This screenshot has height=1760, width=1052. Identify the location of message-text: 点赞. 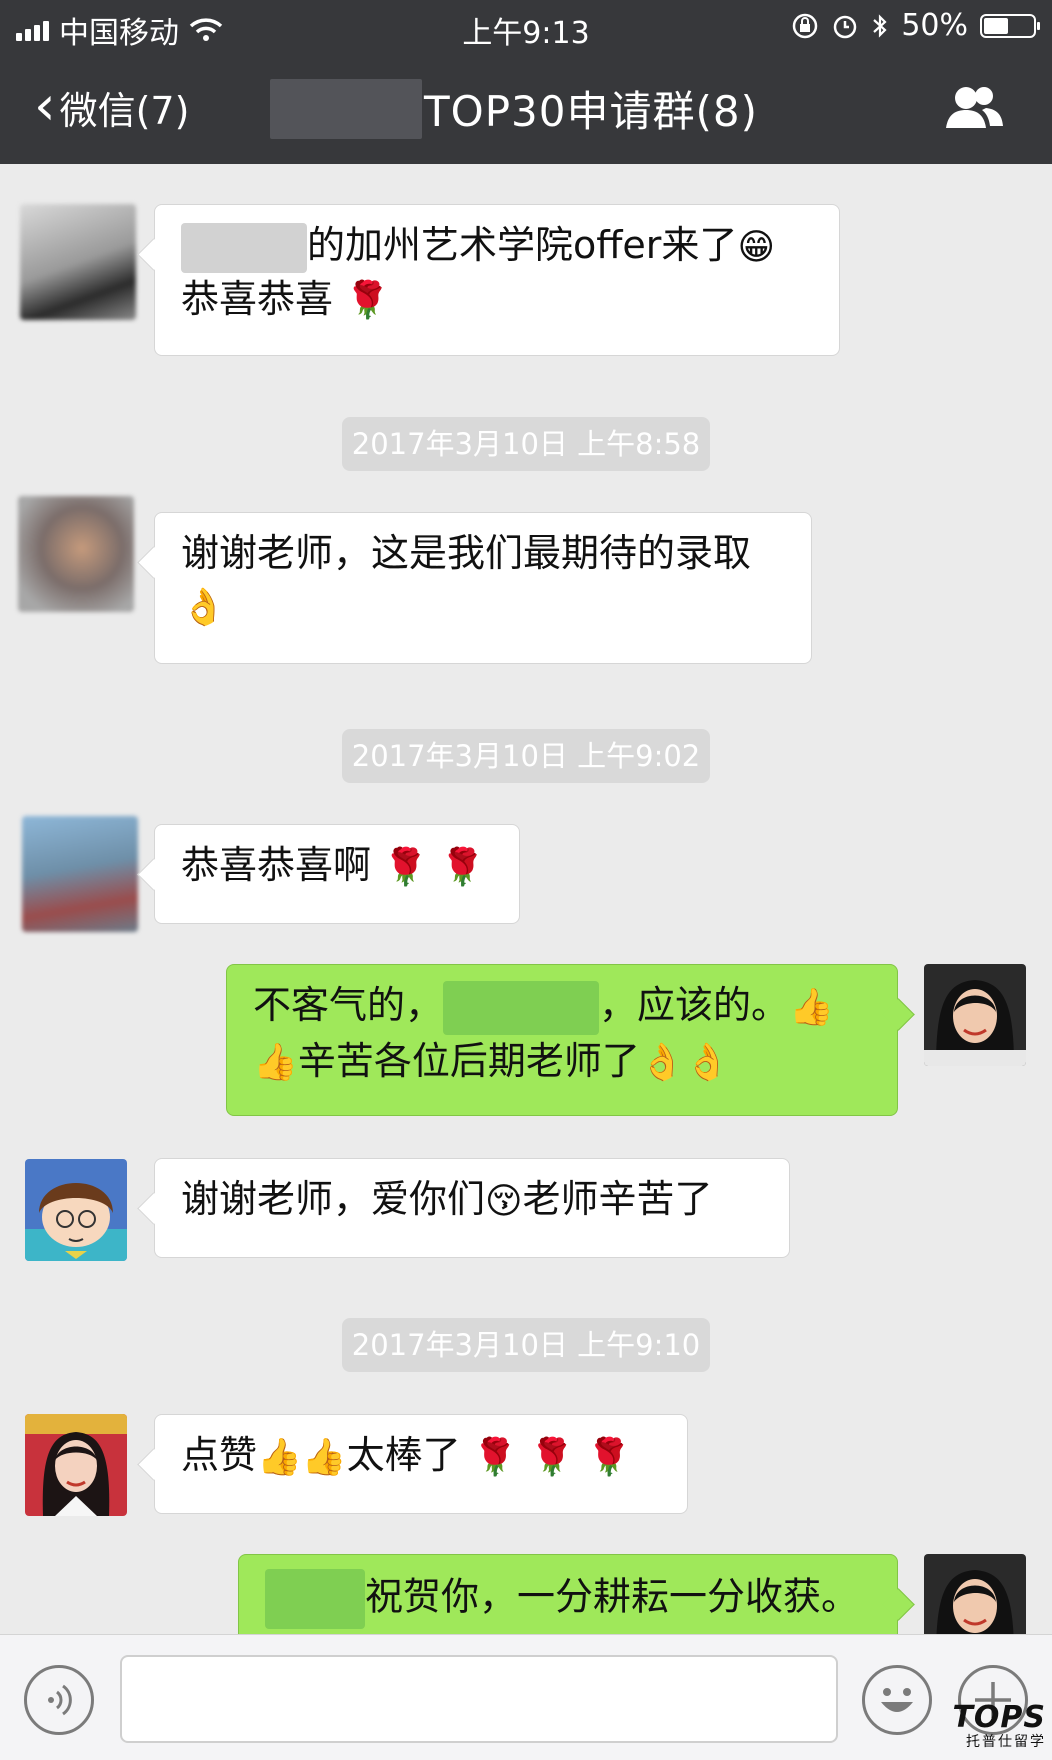
(219, 1455).